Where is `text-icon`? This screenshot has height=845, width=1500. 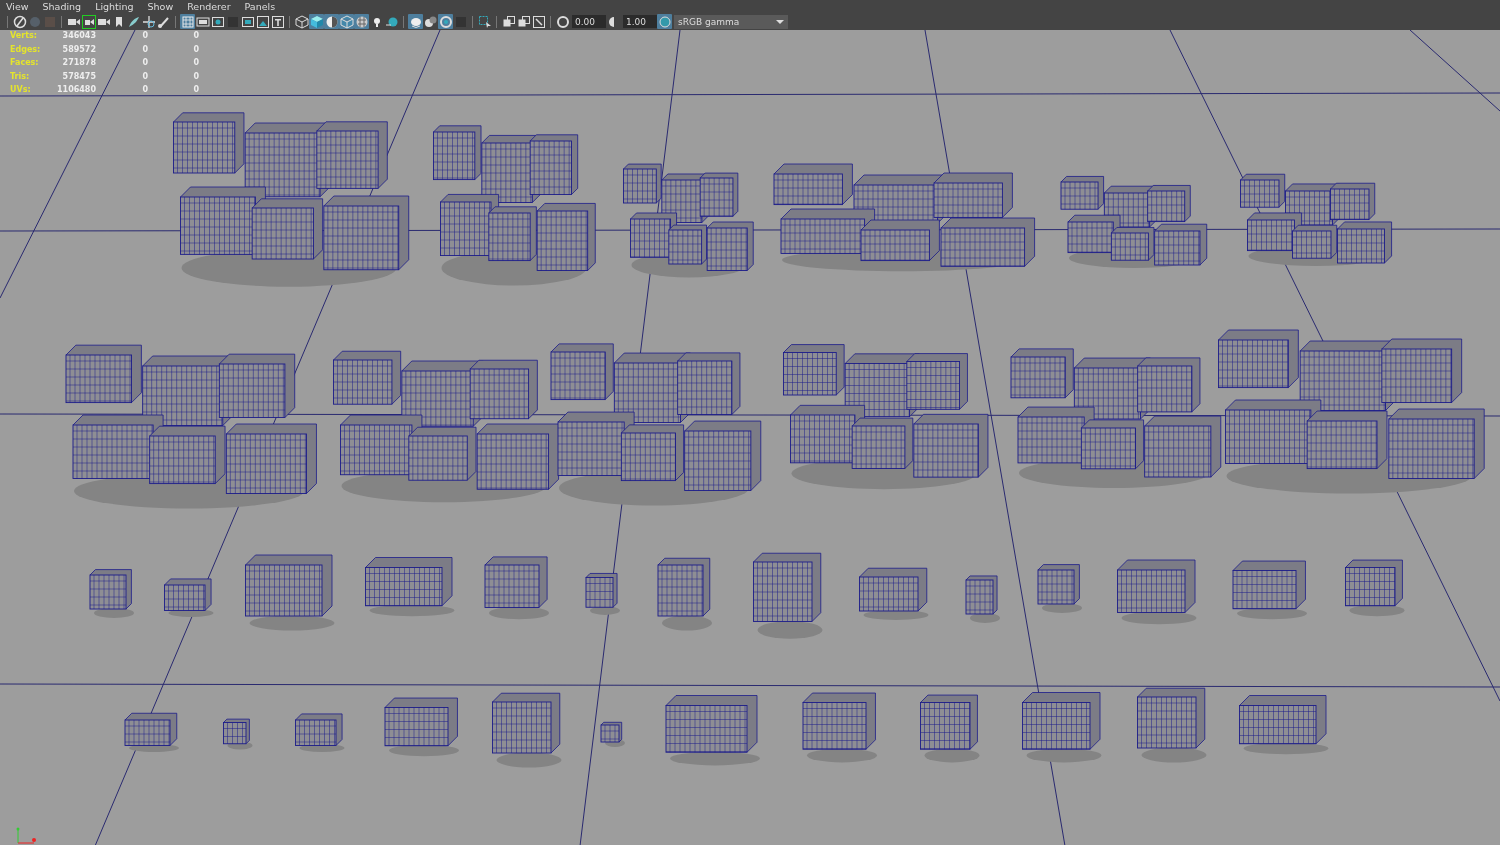 text-icon is located at coordinates (277, 21).